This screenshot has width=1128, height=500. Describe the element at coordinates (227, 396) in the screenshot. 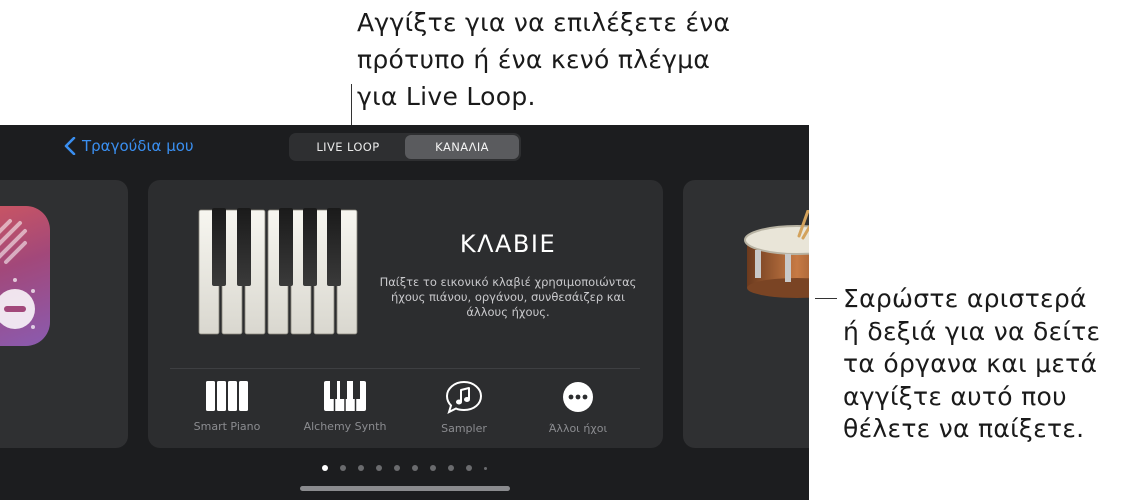

I see `smart-piano-icon` at that location.